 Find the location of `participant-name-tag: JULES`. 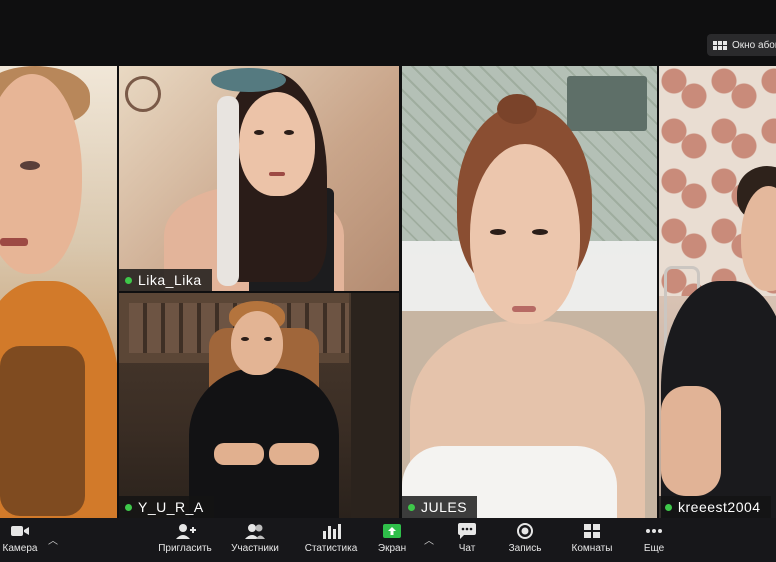

participant-name-tag: JULES is located at coordinates (440, 507).